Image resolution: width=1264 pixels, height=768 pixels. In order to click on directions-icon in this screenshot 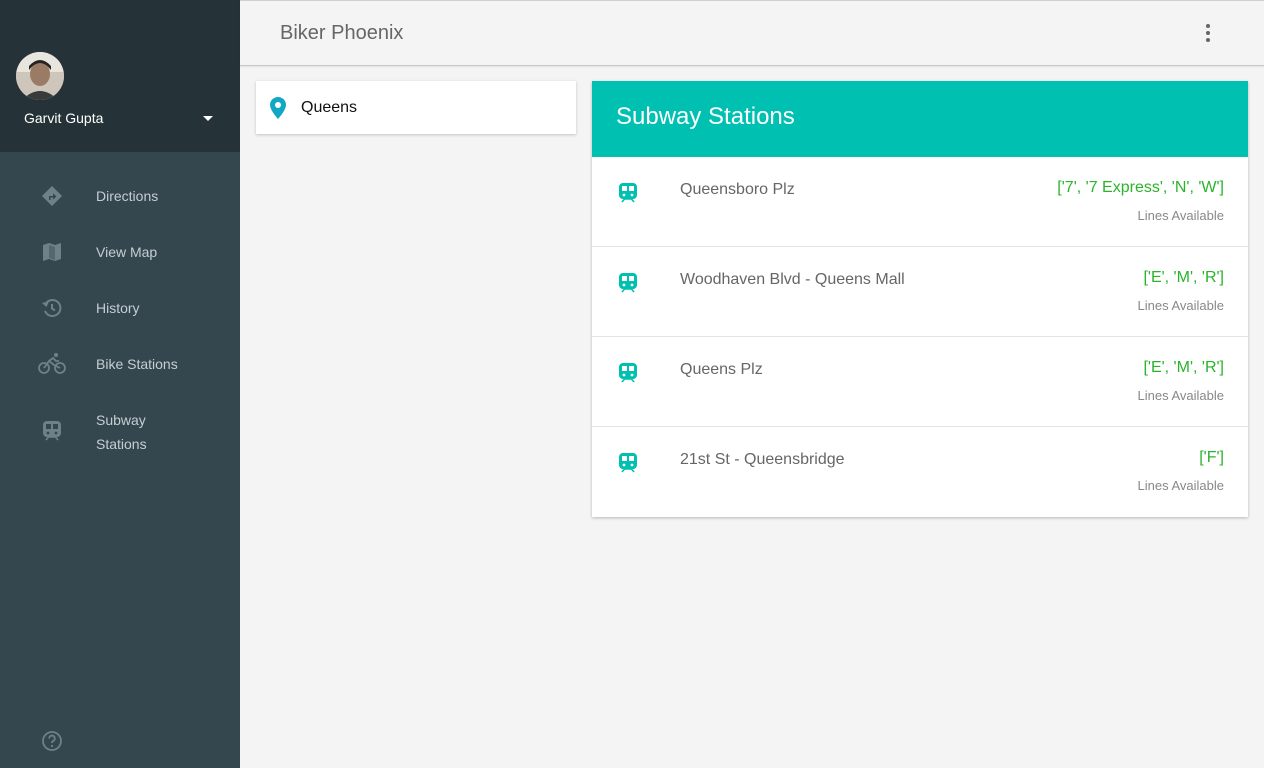, I will do `click(52, 196)`.